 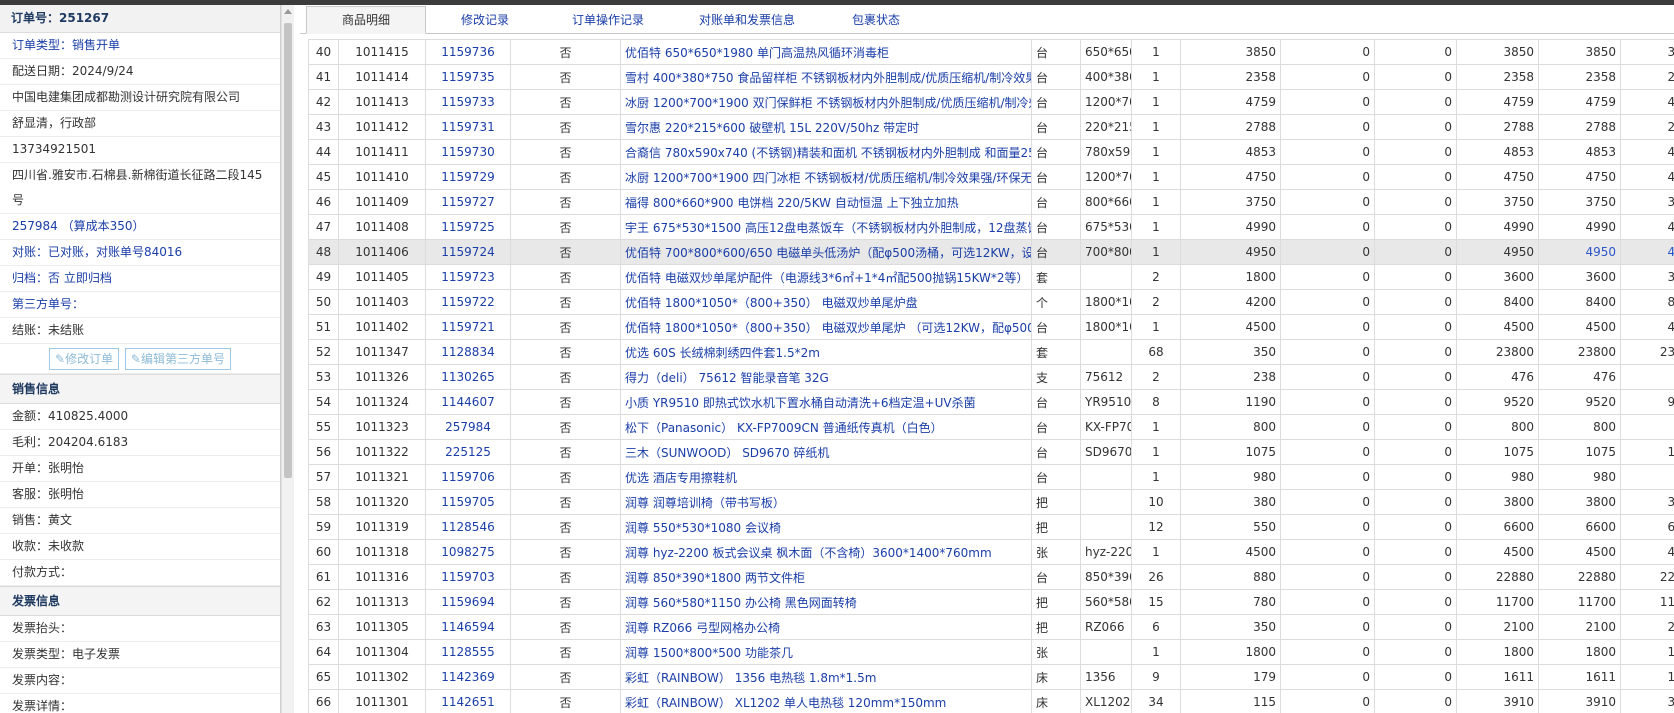 I want to click on product-sku-link: 1159706, so click(x=468, y=477).